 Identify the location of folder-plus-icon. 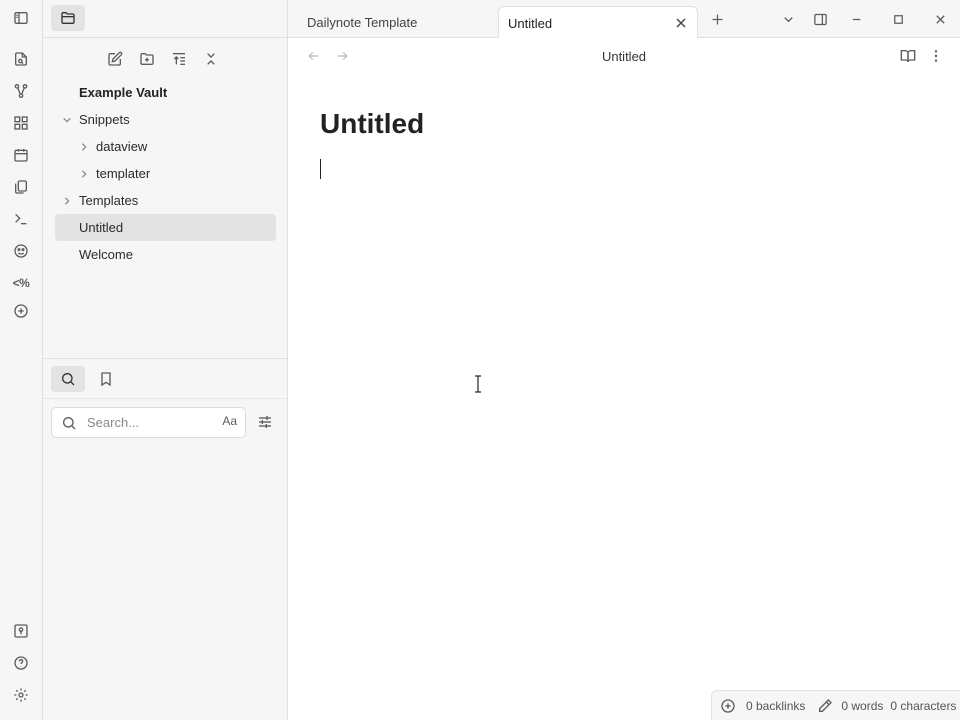
(147, 59).